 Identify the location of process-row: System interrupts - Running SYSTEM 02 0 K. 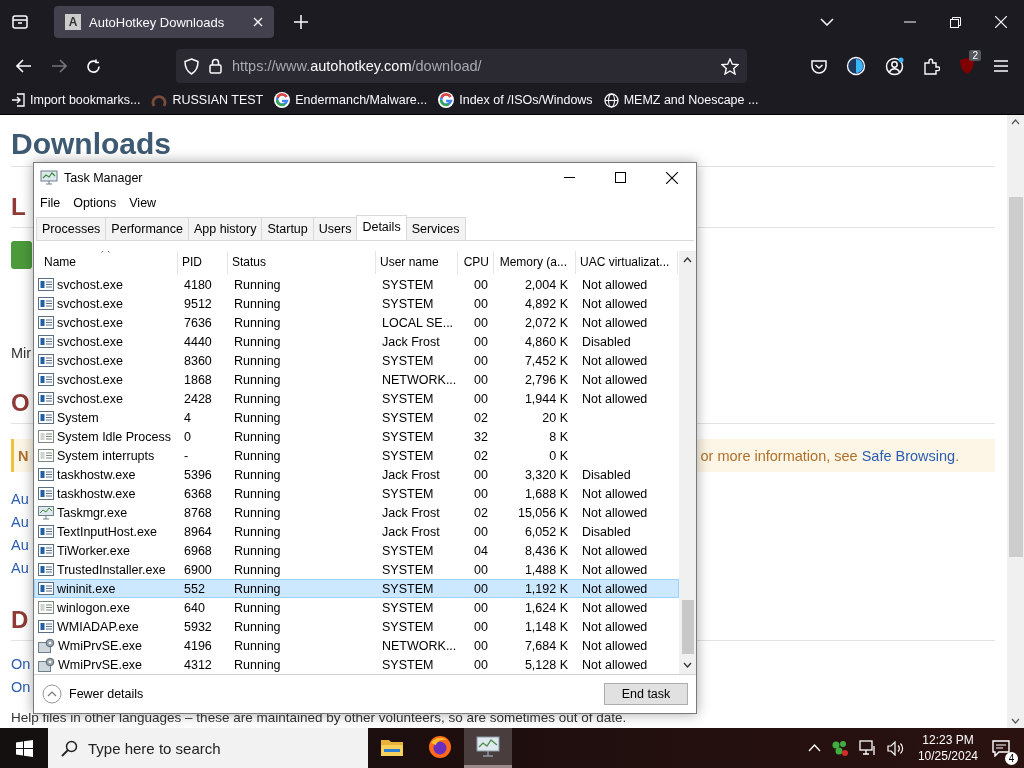
(356, 455).